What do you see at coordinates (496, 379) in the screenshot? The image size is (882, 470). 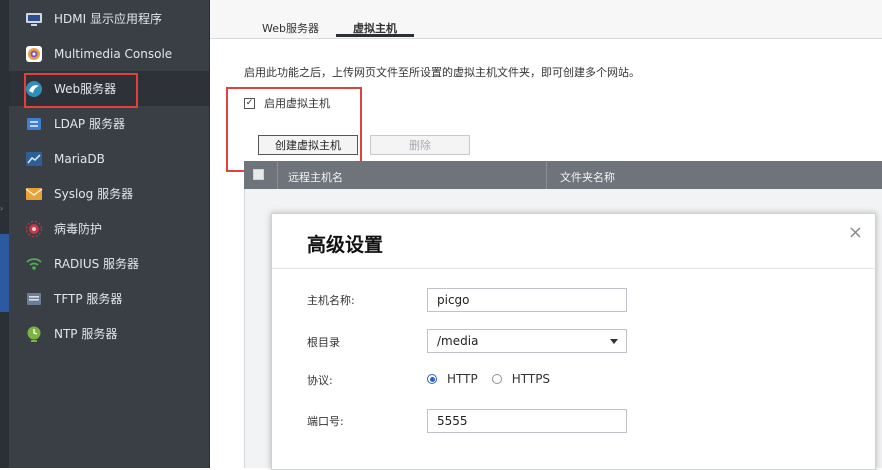 I see `protocol-https-radio` at bounding box center [496, 379].